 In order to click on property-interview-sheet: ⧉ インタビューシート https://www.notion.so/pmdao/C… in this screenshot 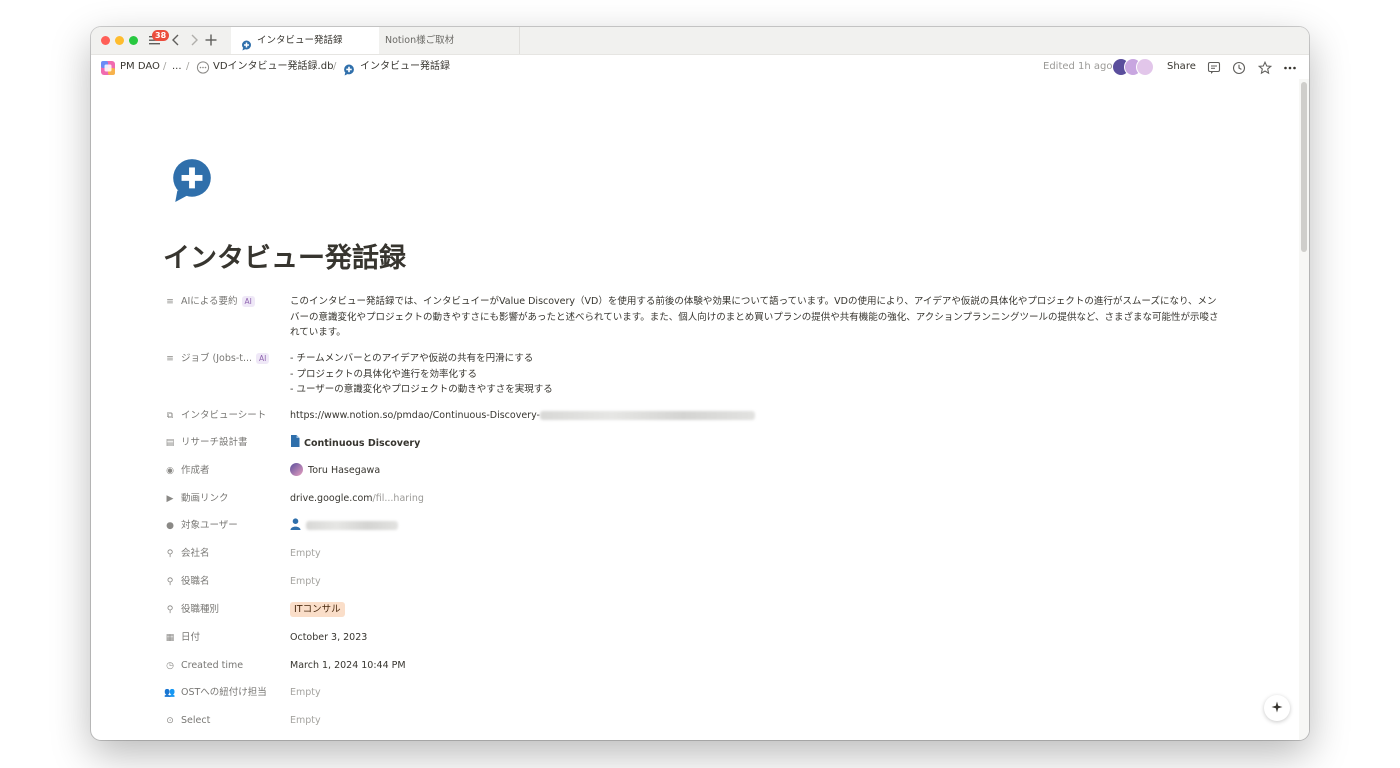, I will do `click(694, 416)`.